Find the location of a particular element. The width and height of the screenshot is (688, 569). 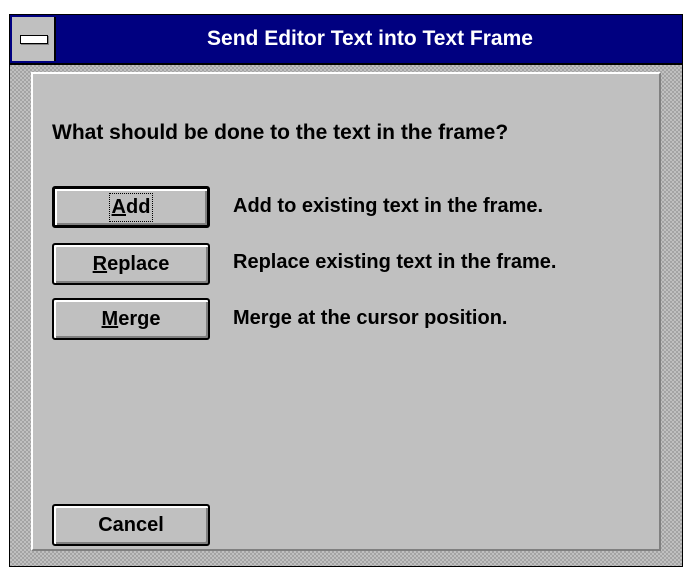

replace-button-label: Replace is located at coordinates (131, 263).